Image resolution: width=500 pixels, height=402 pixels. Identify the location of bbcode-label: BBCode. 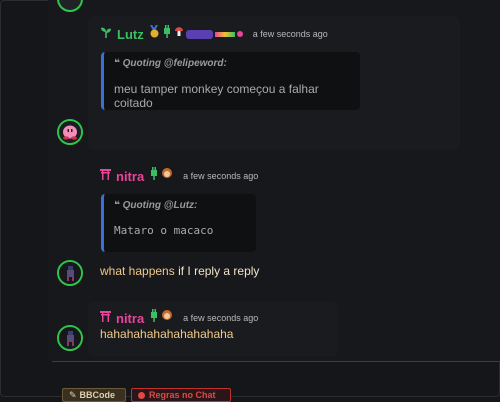
(97, 395).